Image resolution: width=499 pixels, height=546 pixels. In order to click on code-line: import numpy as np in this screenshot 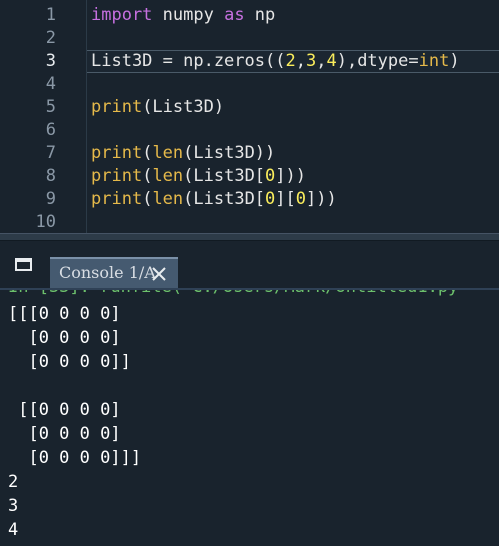, I will do `click(183, 15)`.